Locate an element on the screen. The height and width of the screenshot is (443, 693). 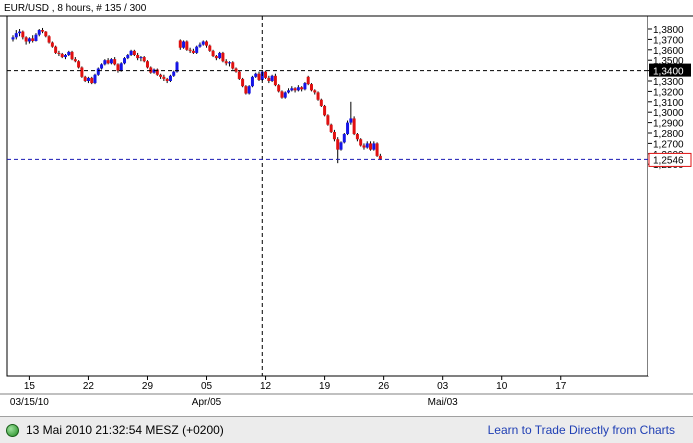
y-tick-label: 1,3100 is located at coordinates (668, 103).